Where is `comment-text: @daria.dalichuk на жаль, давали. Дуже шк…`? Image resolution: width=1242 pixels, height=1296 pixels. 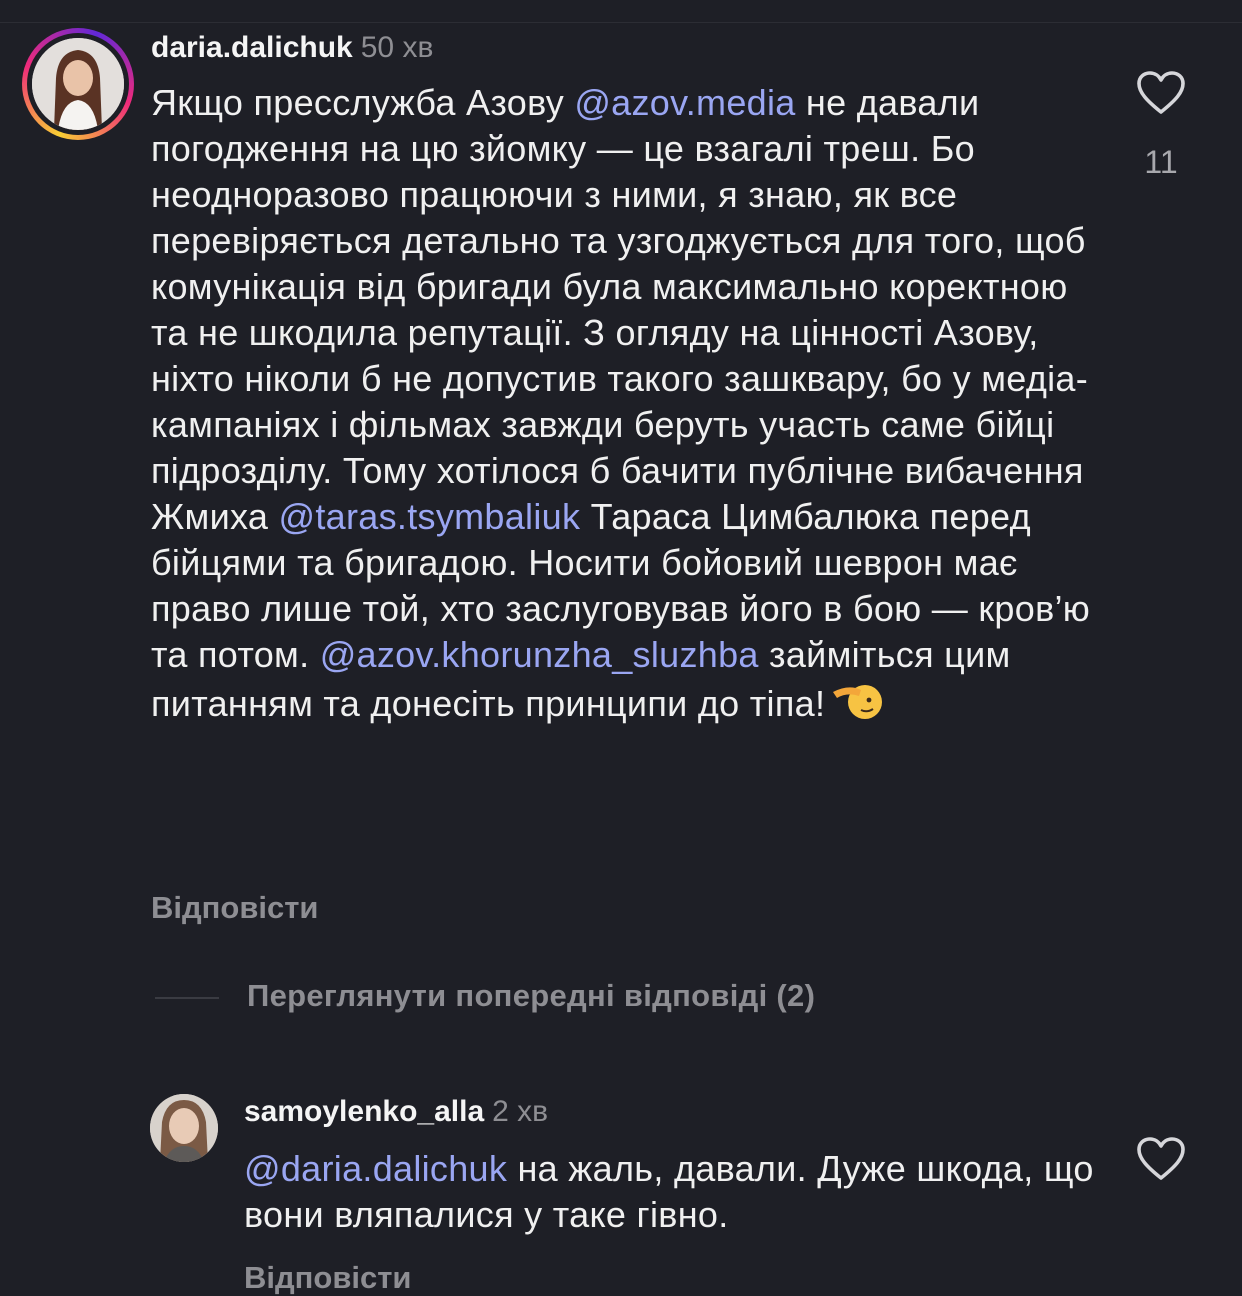
comment-text: @daria.dalichuk на жаль, давали. Дуже шк… is located at coordinates (674, 1192).